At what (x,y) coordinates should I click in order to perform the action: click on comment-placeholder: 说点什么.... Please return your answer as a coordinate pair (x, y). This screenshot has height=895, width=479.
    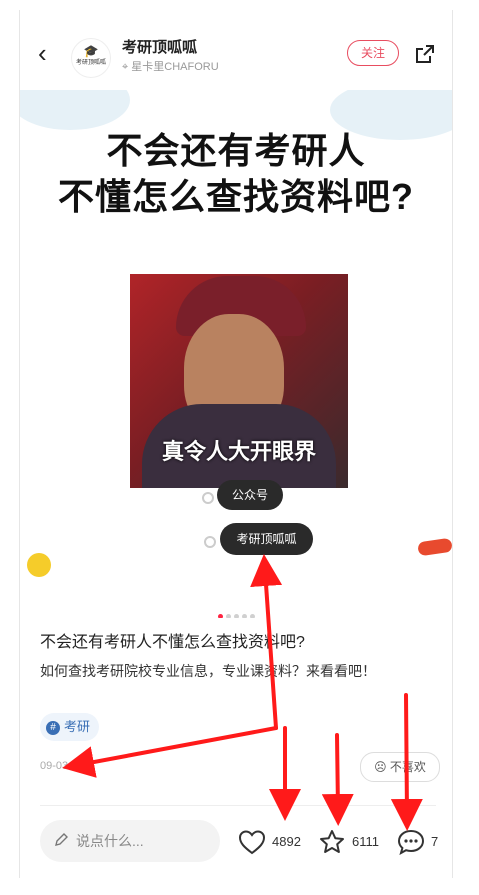
    Looking at the image, I should click on (110, 841).